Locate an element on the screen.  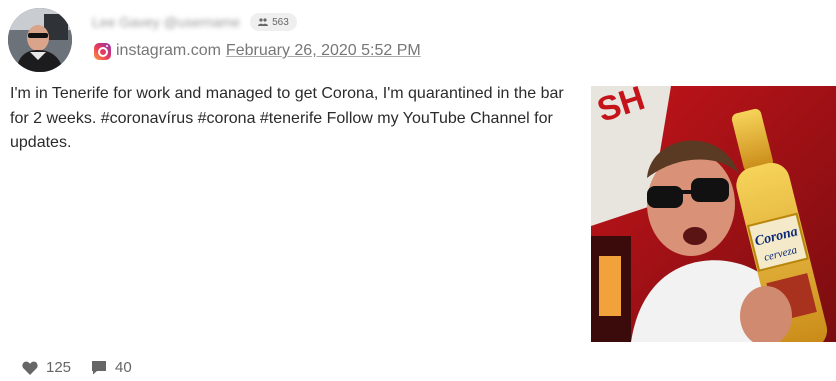
post-date-link: February 26, 2020 5:52 PM is located at coordinates (323, 51).